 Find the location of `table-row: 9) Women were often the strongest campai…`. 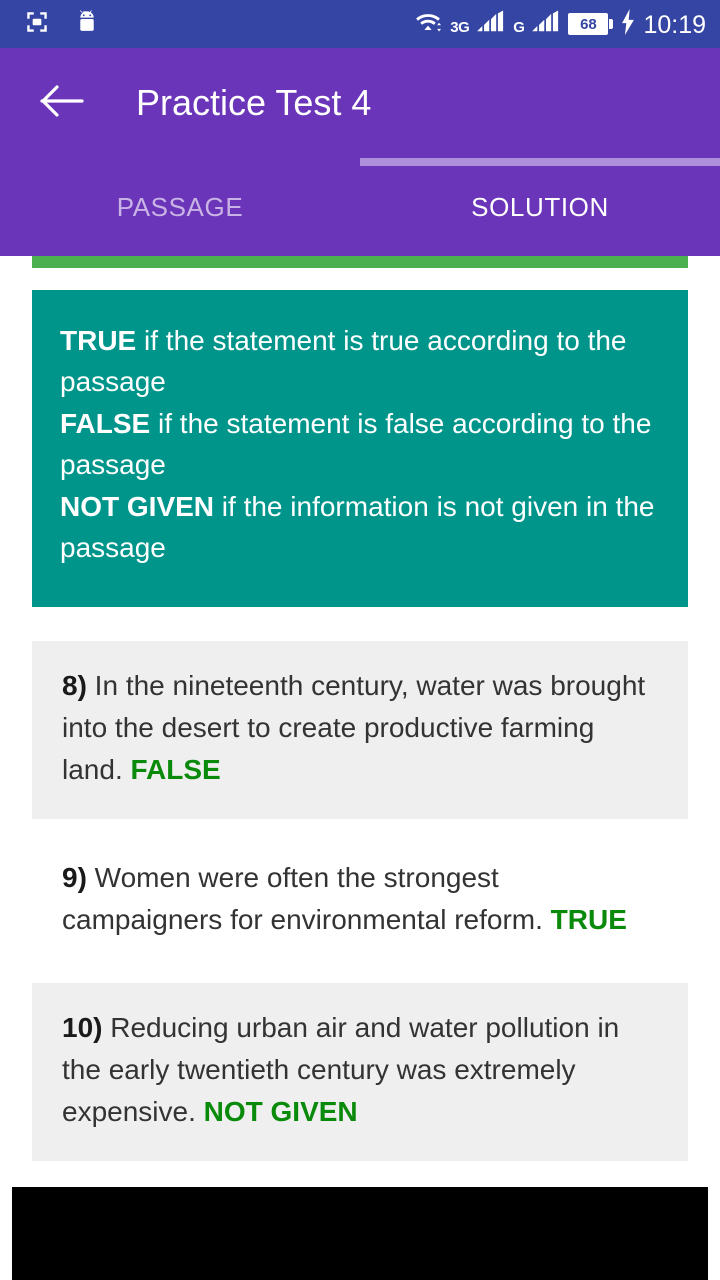

table-row: 9) Women were often the strongest campai… is located at coordinates (360, 900).